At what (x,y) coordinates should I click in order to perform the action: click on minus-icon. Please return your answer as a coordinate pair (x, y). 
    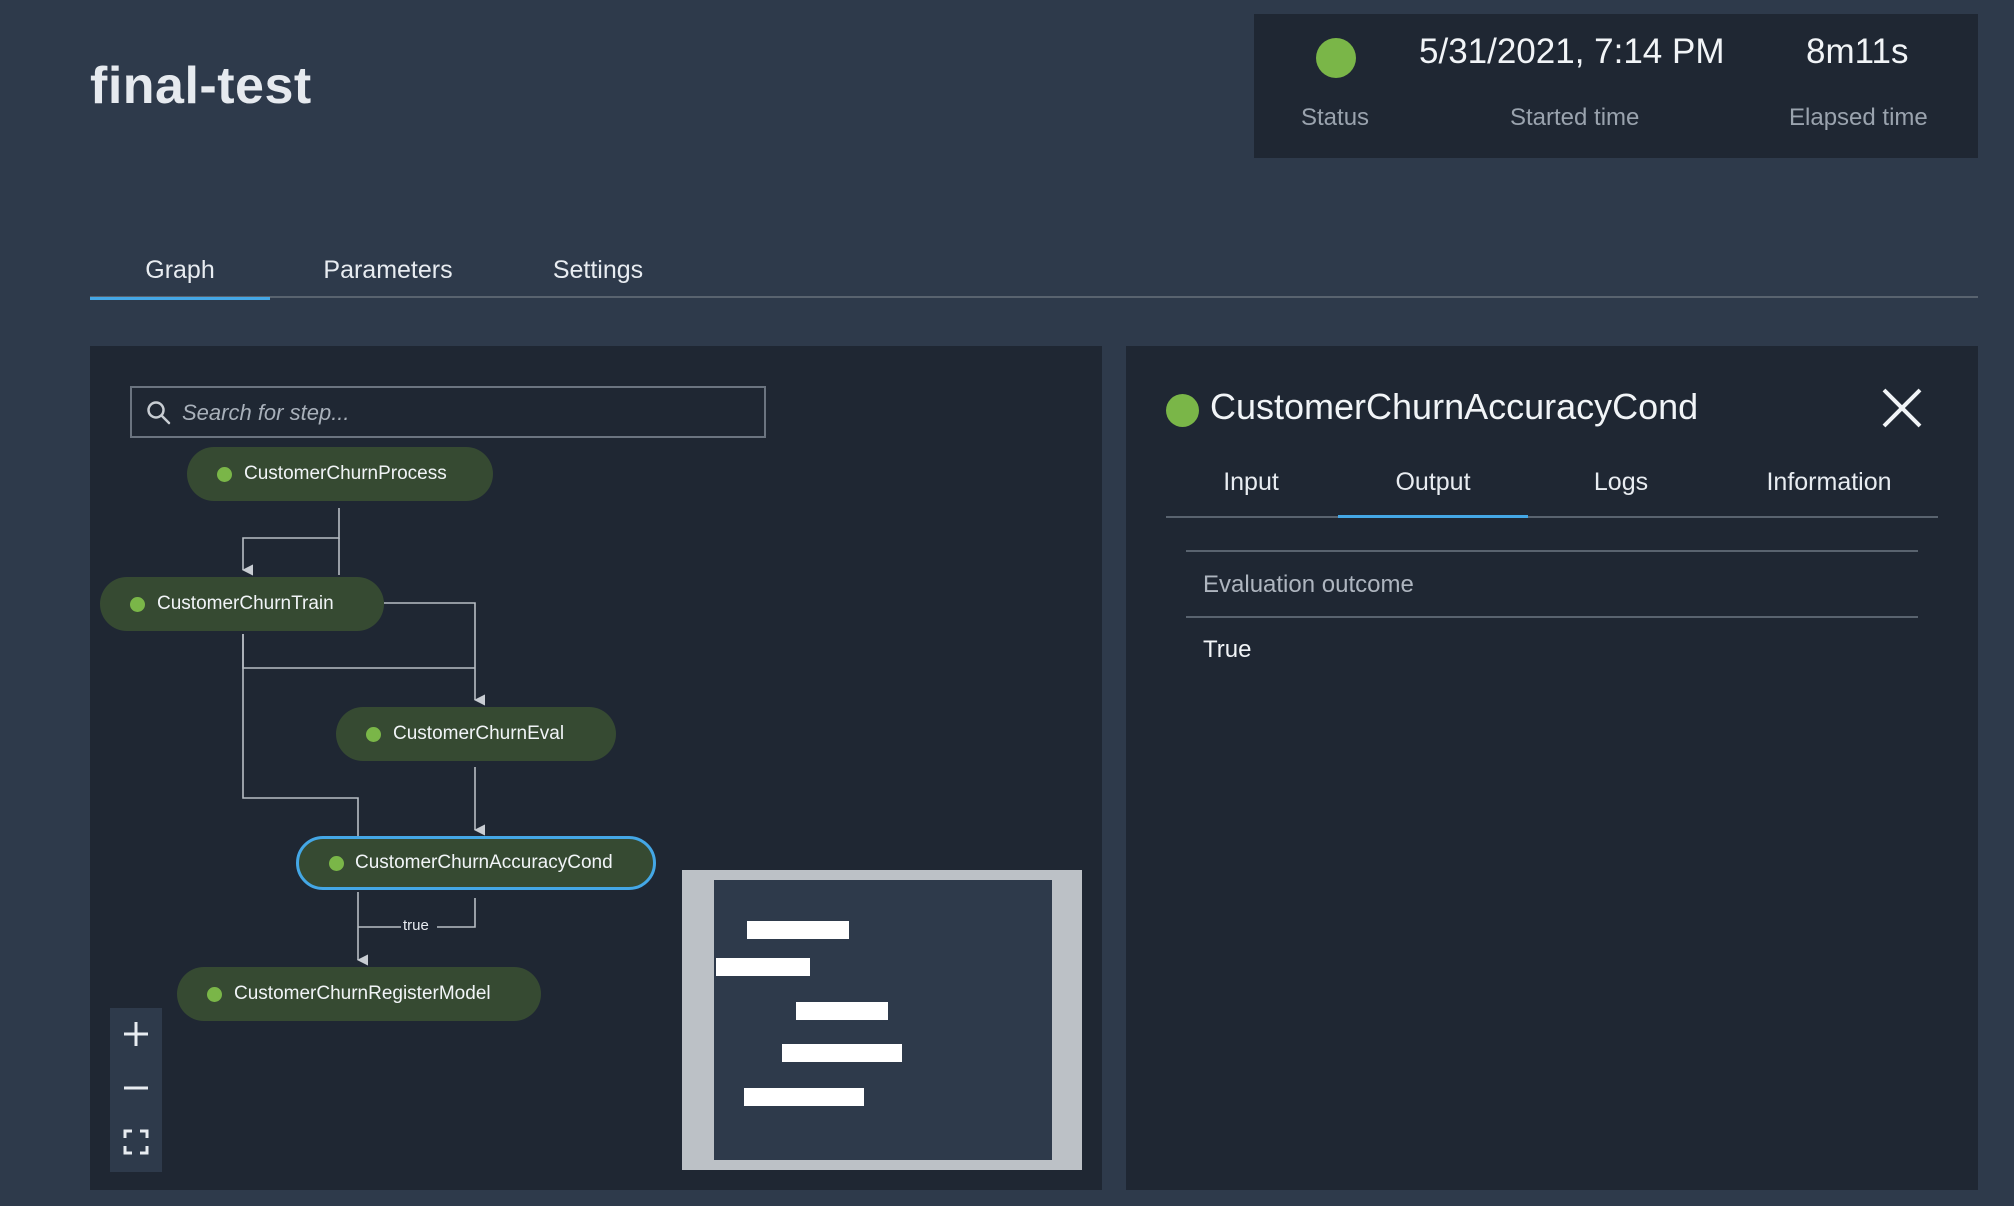
    Looking at the image, I should click on (136, 1088).